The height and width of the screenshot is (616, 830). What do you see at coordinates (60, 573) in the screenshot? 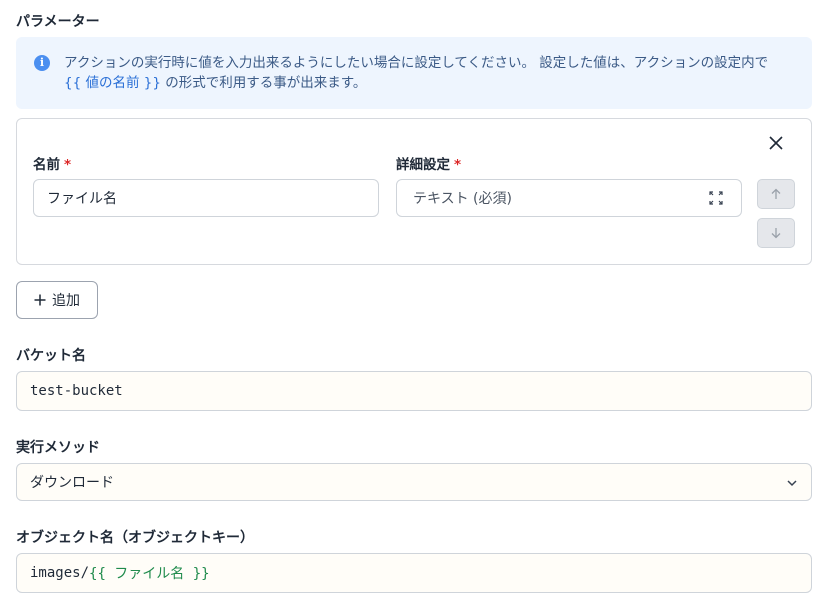
I see `object-value-prefix: images/` at bounding box center [60, 573].